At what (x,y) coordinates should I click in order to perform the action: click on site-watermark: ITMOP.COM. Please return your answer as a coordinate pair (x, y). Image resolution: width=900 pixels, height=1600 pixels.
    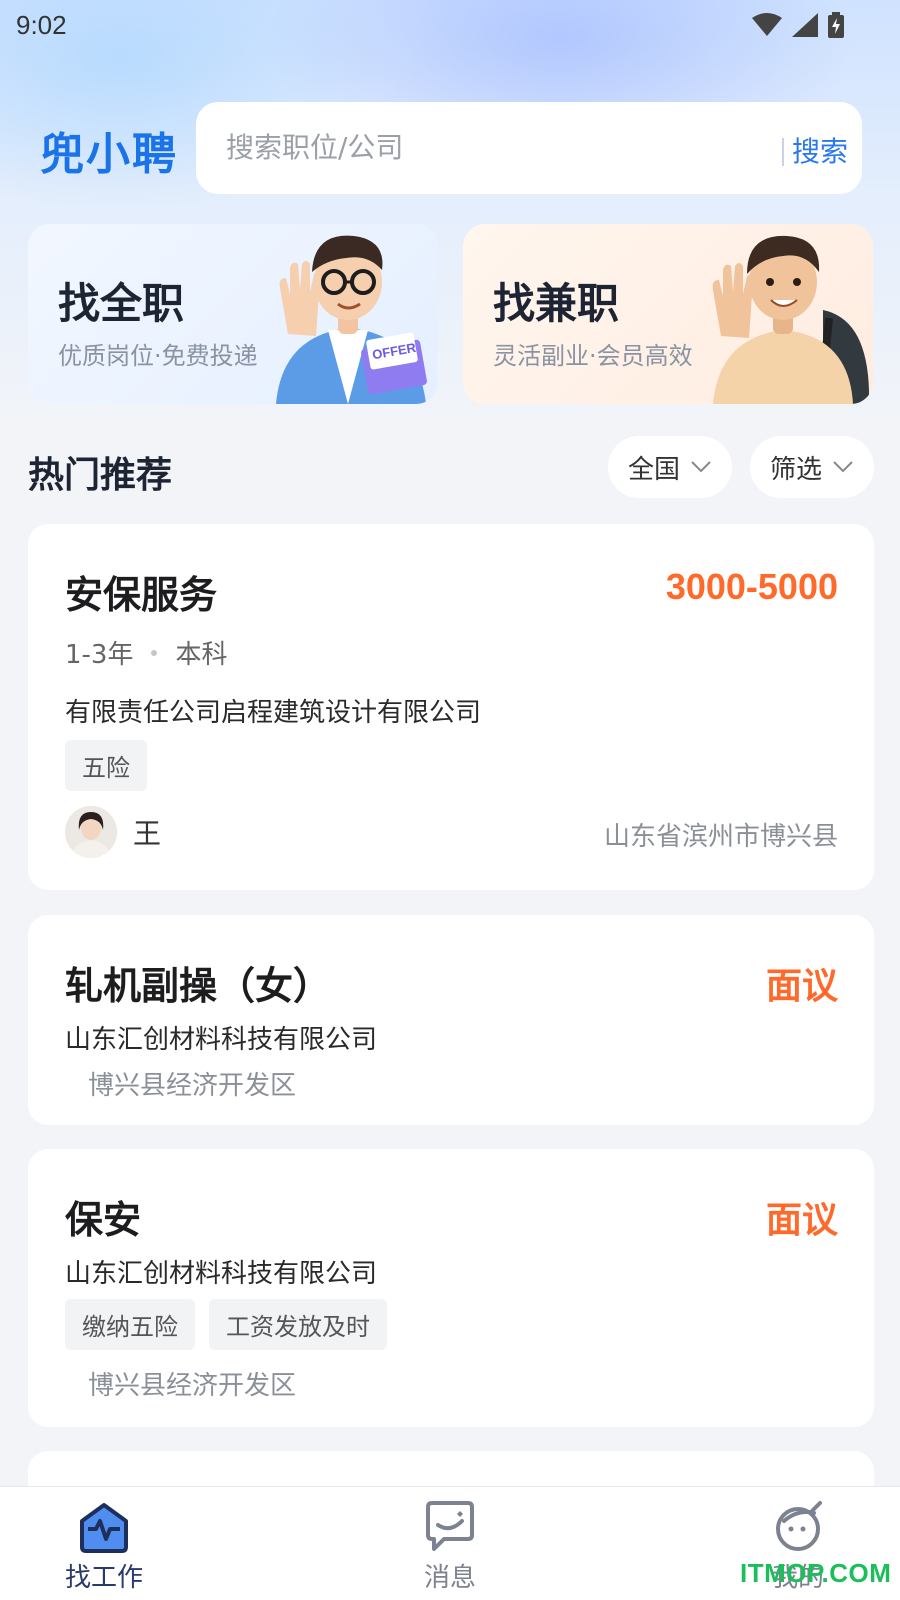
    Looking at the image, I should click on (816, 1573).